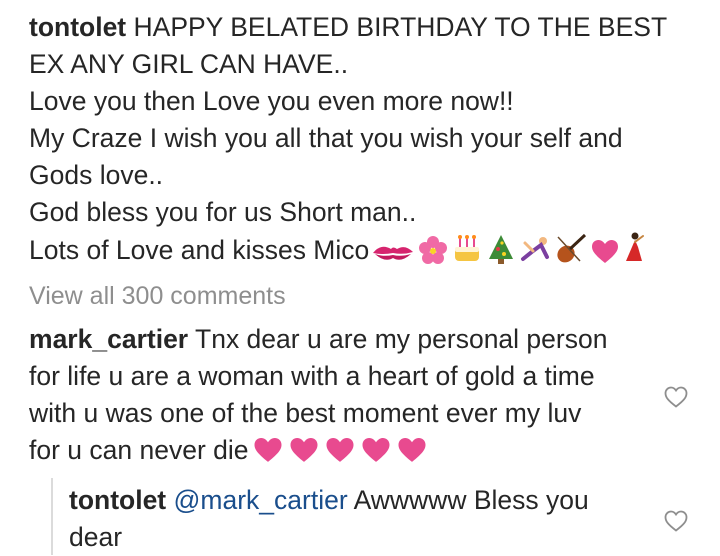 The image size is (720, 556). Describe the element at coordinates (676, 397) in the screenshot. I see `like-comment-heart-icon` at that location.